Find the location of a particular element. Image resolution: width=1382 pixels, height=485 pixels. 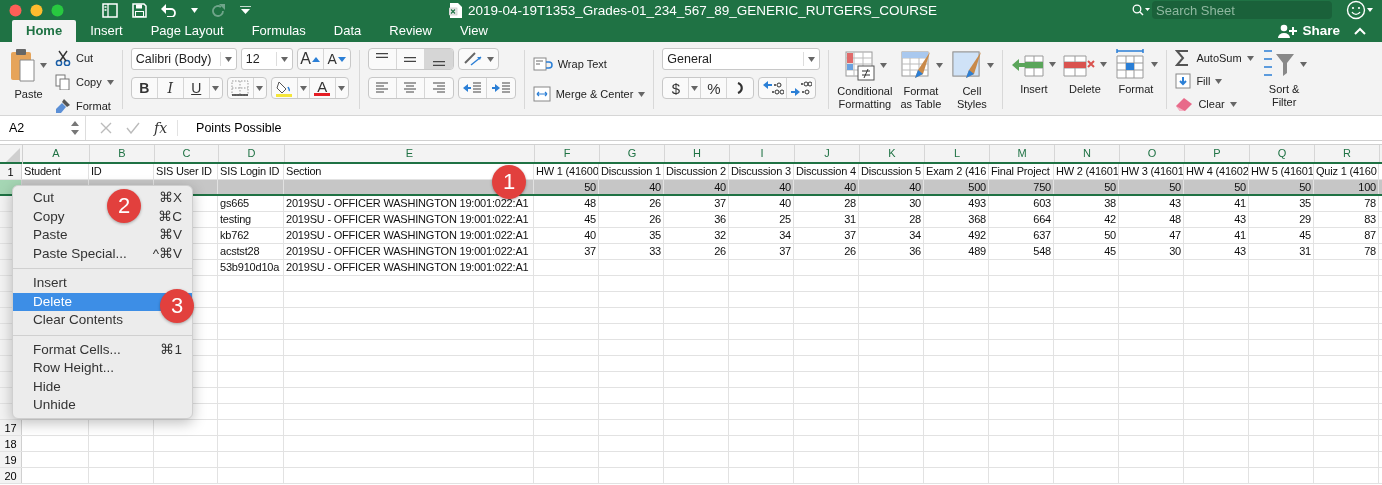

column-header: A is located at coordinates (56, 153).